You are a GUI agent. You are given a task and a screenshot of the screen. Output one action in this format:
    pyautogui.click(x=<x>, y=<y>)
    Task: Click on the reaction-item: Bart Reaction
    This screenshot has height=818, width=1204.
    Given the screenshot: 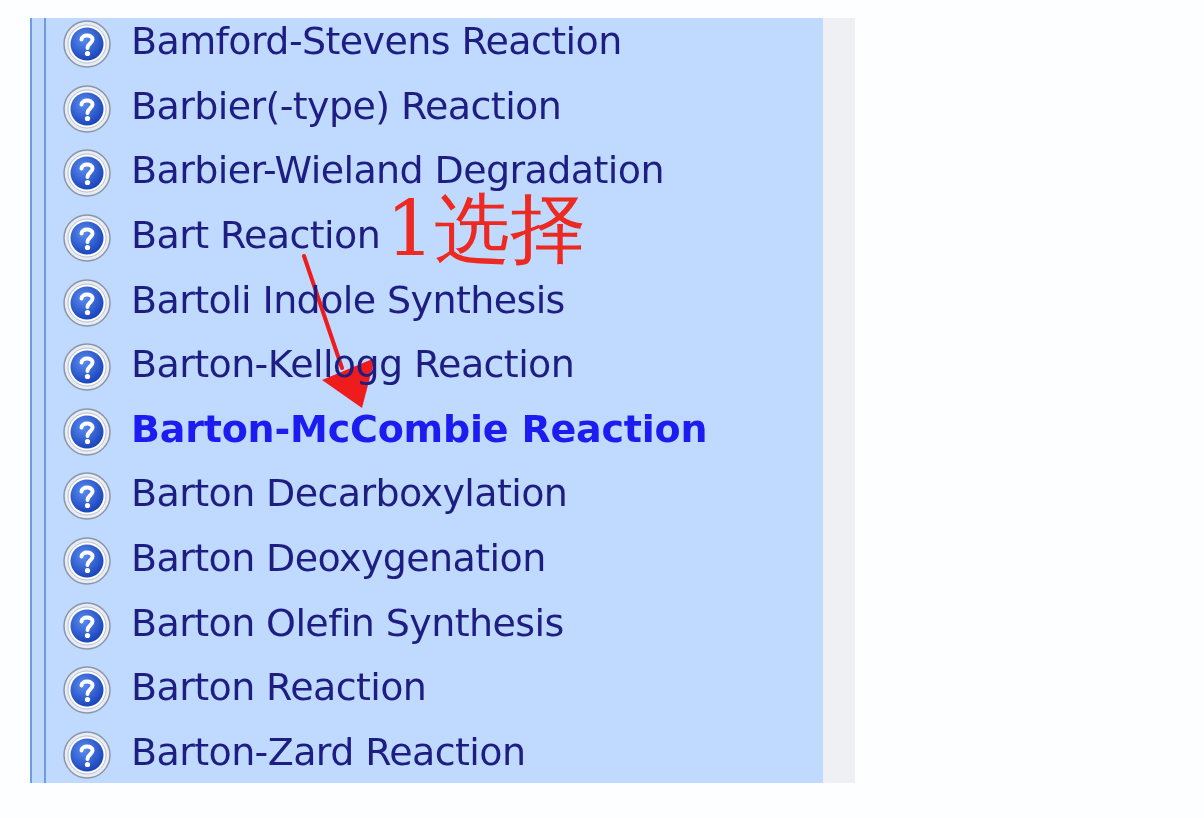 What is the action you would take?
    pyautogui.click(x=256, y=235)
    